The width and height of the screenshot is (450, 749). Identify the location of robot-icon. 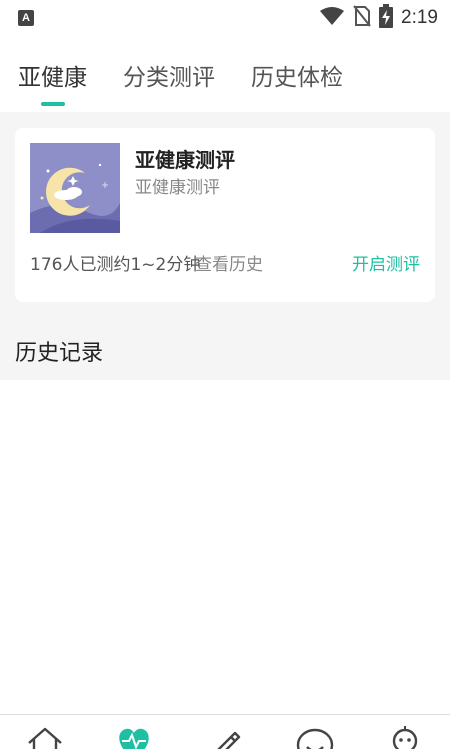
(405, 736).